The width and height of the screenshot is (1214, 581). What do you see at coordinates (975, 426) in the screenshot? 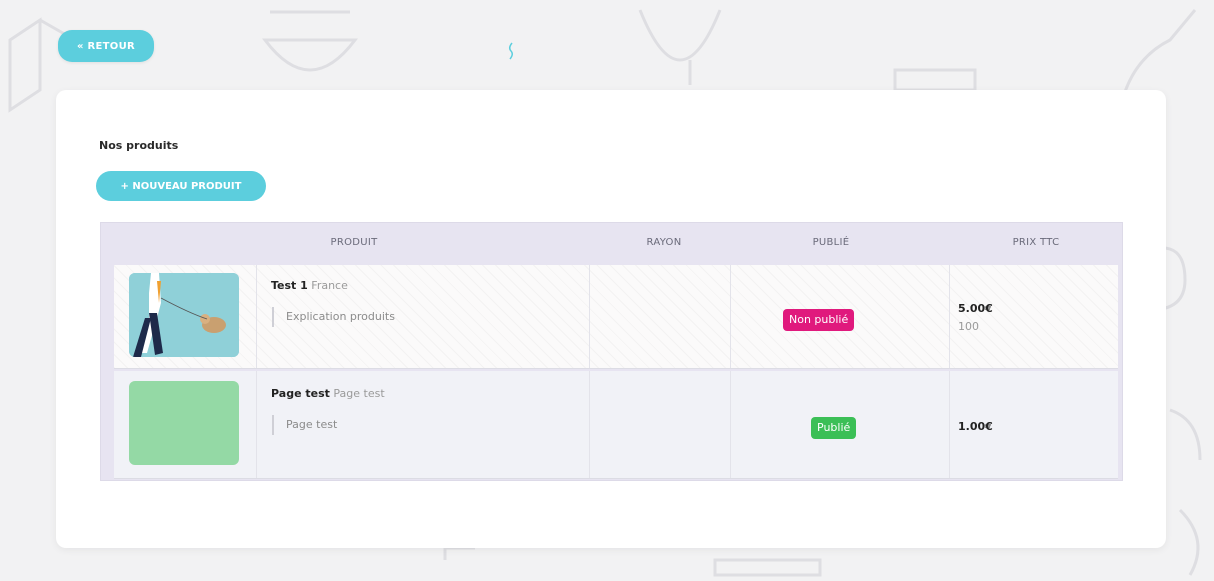
I see `product-price: 1.00€` at bounding box center [975, 426].